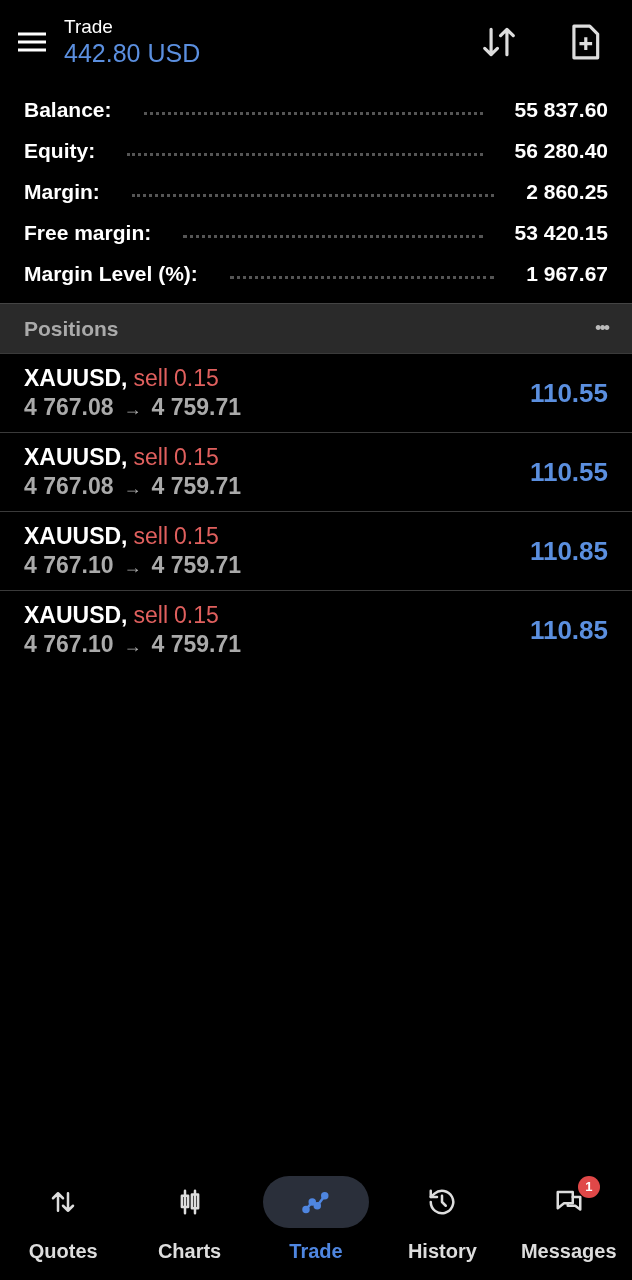 The width and height of the screenshot is (632, 1280). I want to click on summary-value: 53 420.15, so click(561, 232).